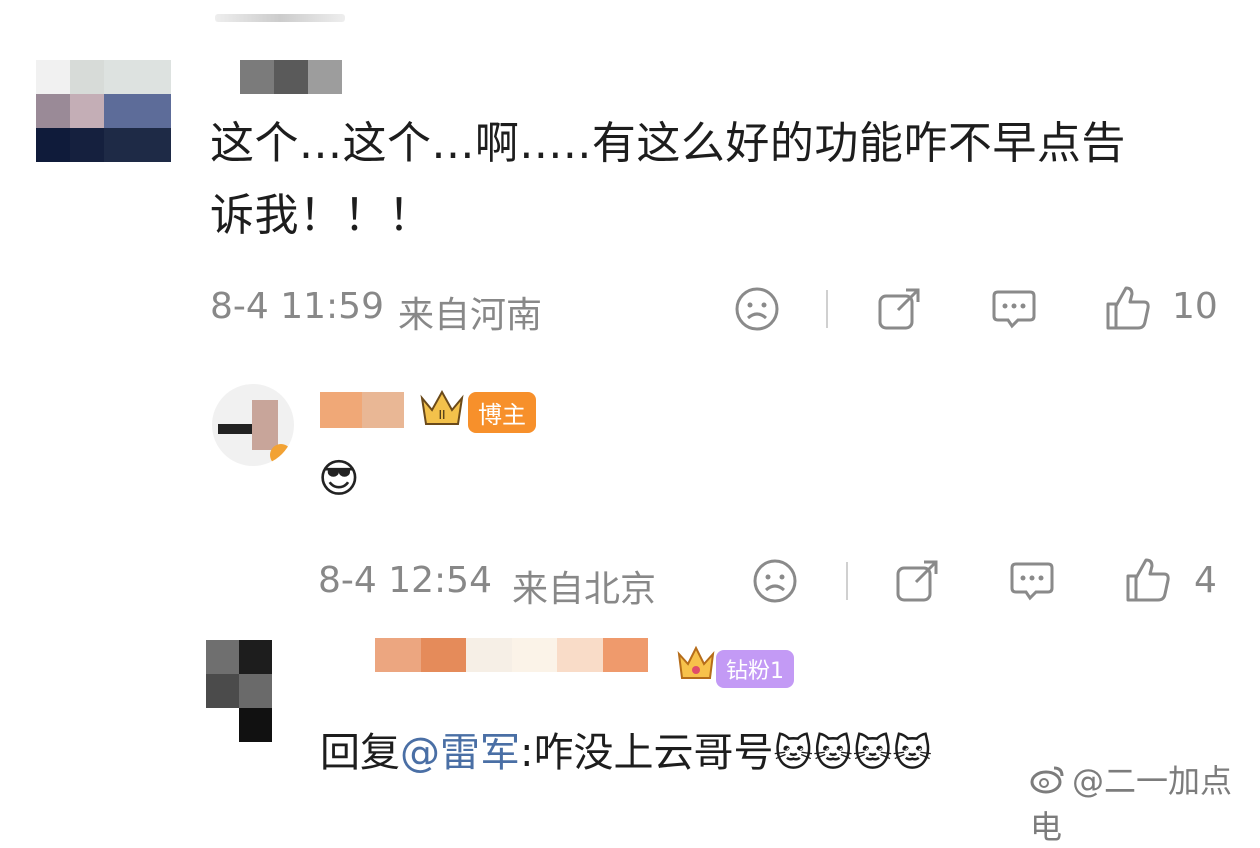 Image resolution: width=1260 pixels, height=848 pixels. I want to click on top-divider, so click(280, 18).